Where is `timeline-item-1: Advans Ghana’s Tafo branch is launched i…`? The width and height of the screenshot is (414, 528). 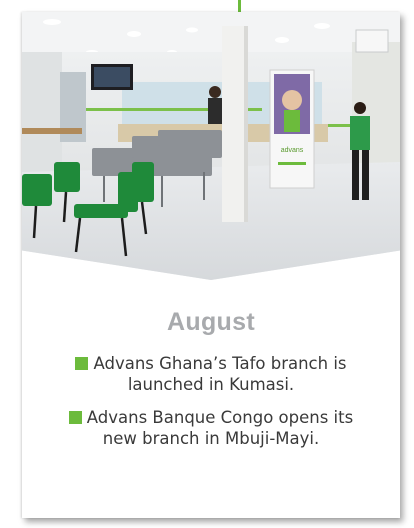 timeline-item-1: Advans Ghana’s Tafo branch is launched i… is located at coordinates (211, 374).